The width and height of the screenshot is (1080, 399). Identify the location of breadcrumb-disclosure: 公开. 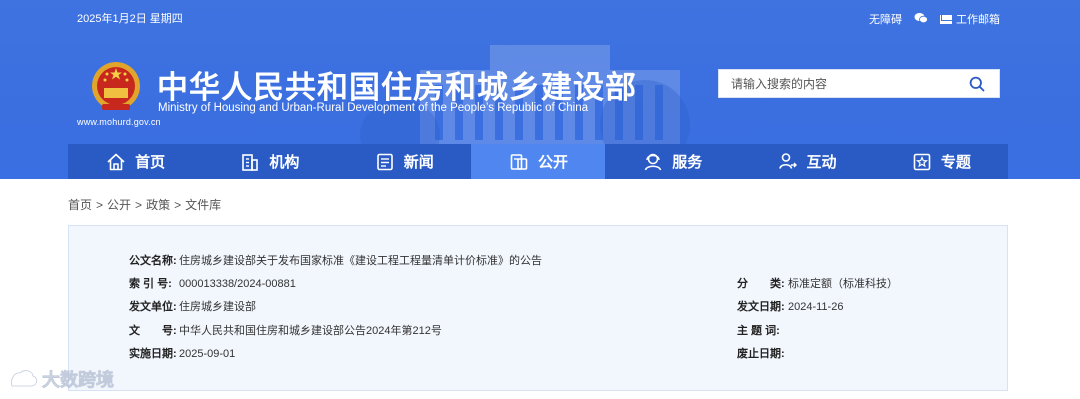
(119, 205).